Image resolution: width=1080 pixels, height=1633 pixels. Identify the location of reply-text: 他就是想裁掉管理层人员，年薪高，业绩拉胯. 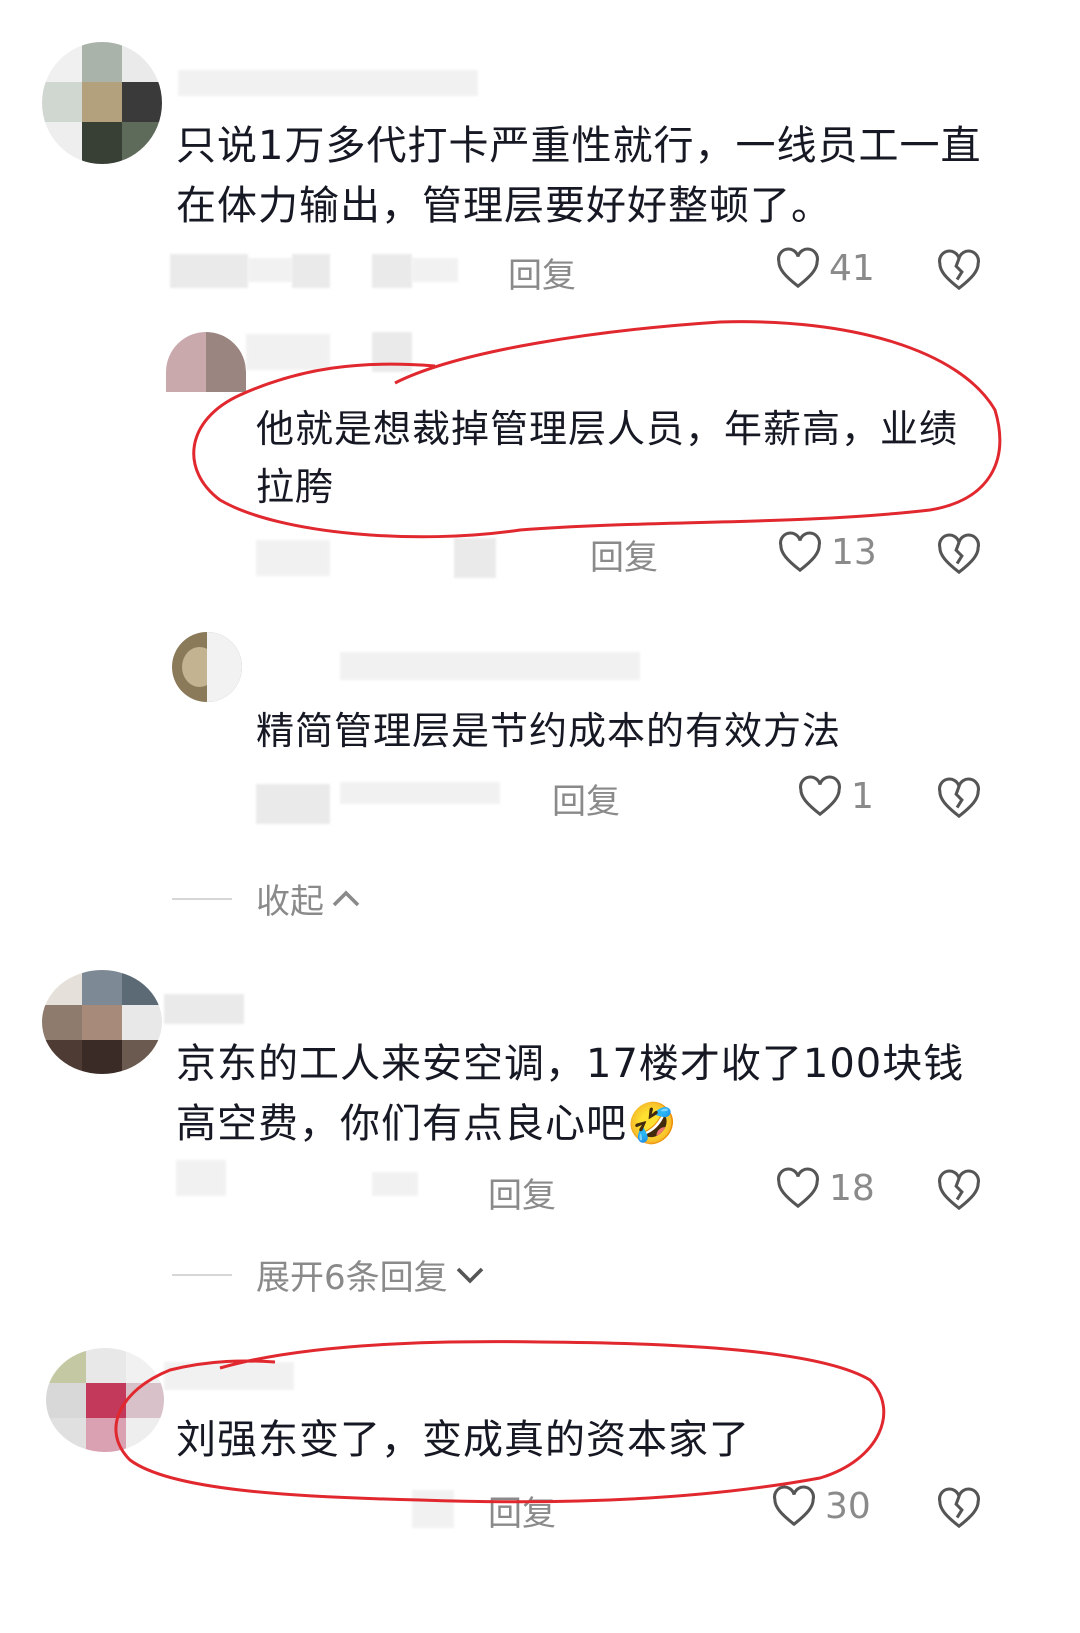
(607, 458).